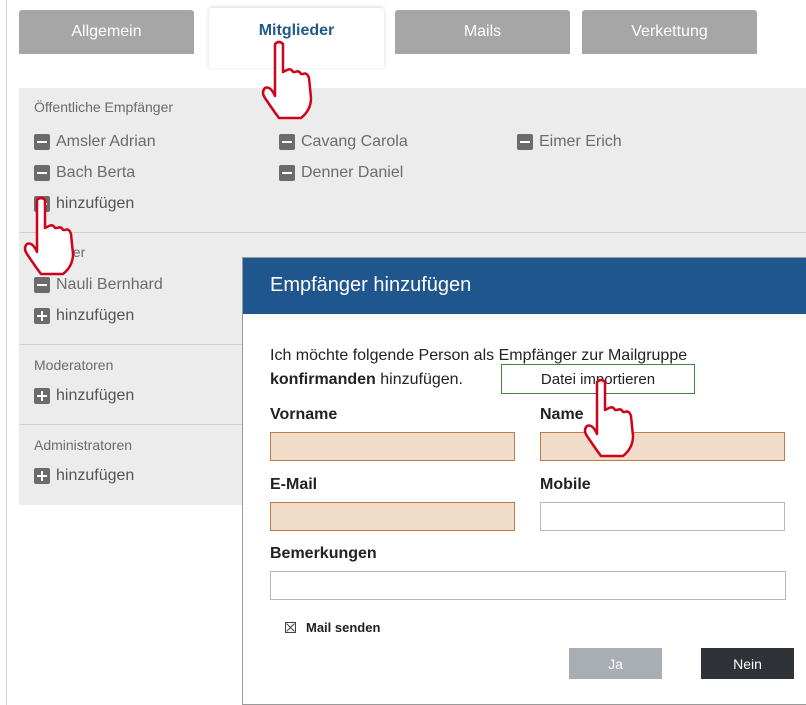 The width and height of the screenshot is (806, 705). I want to click on add-administrator-button: hinzufügen, so click(84, 476).